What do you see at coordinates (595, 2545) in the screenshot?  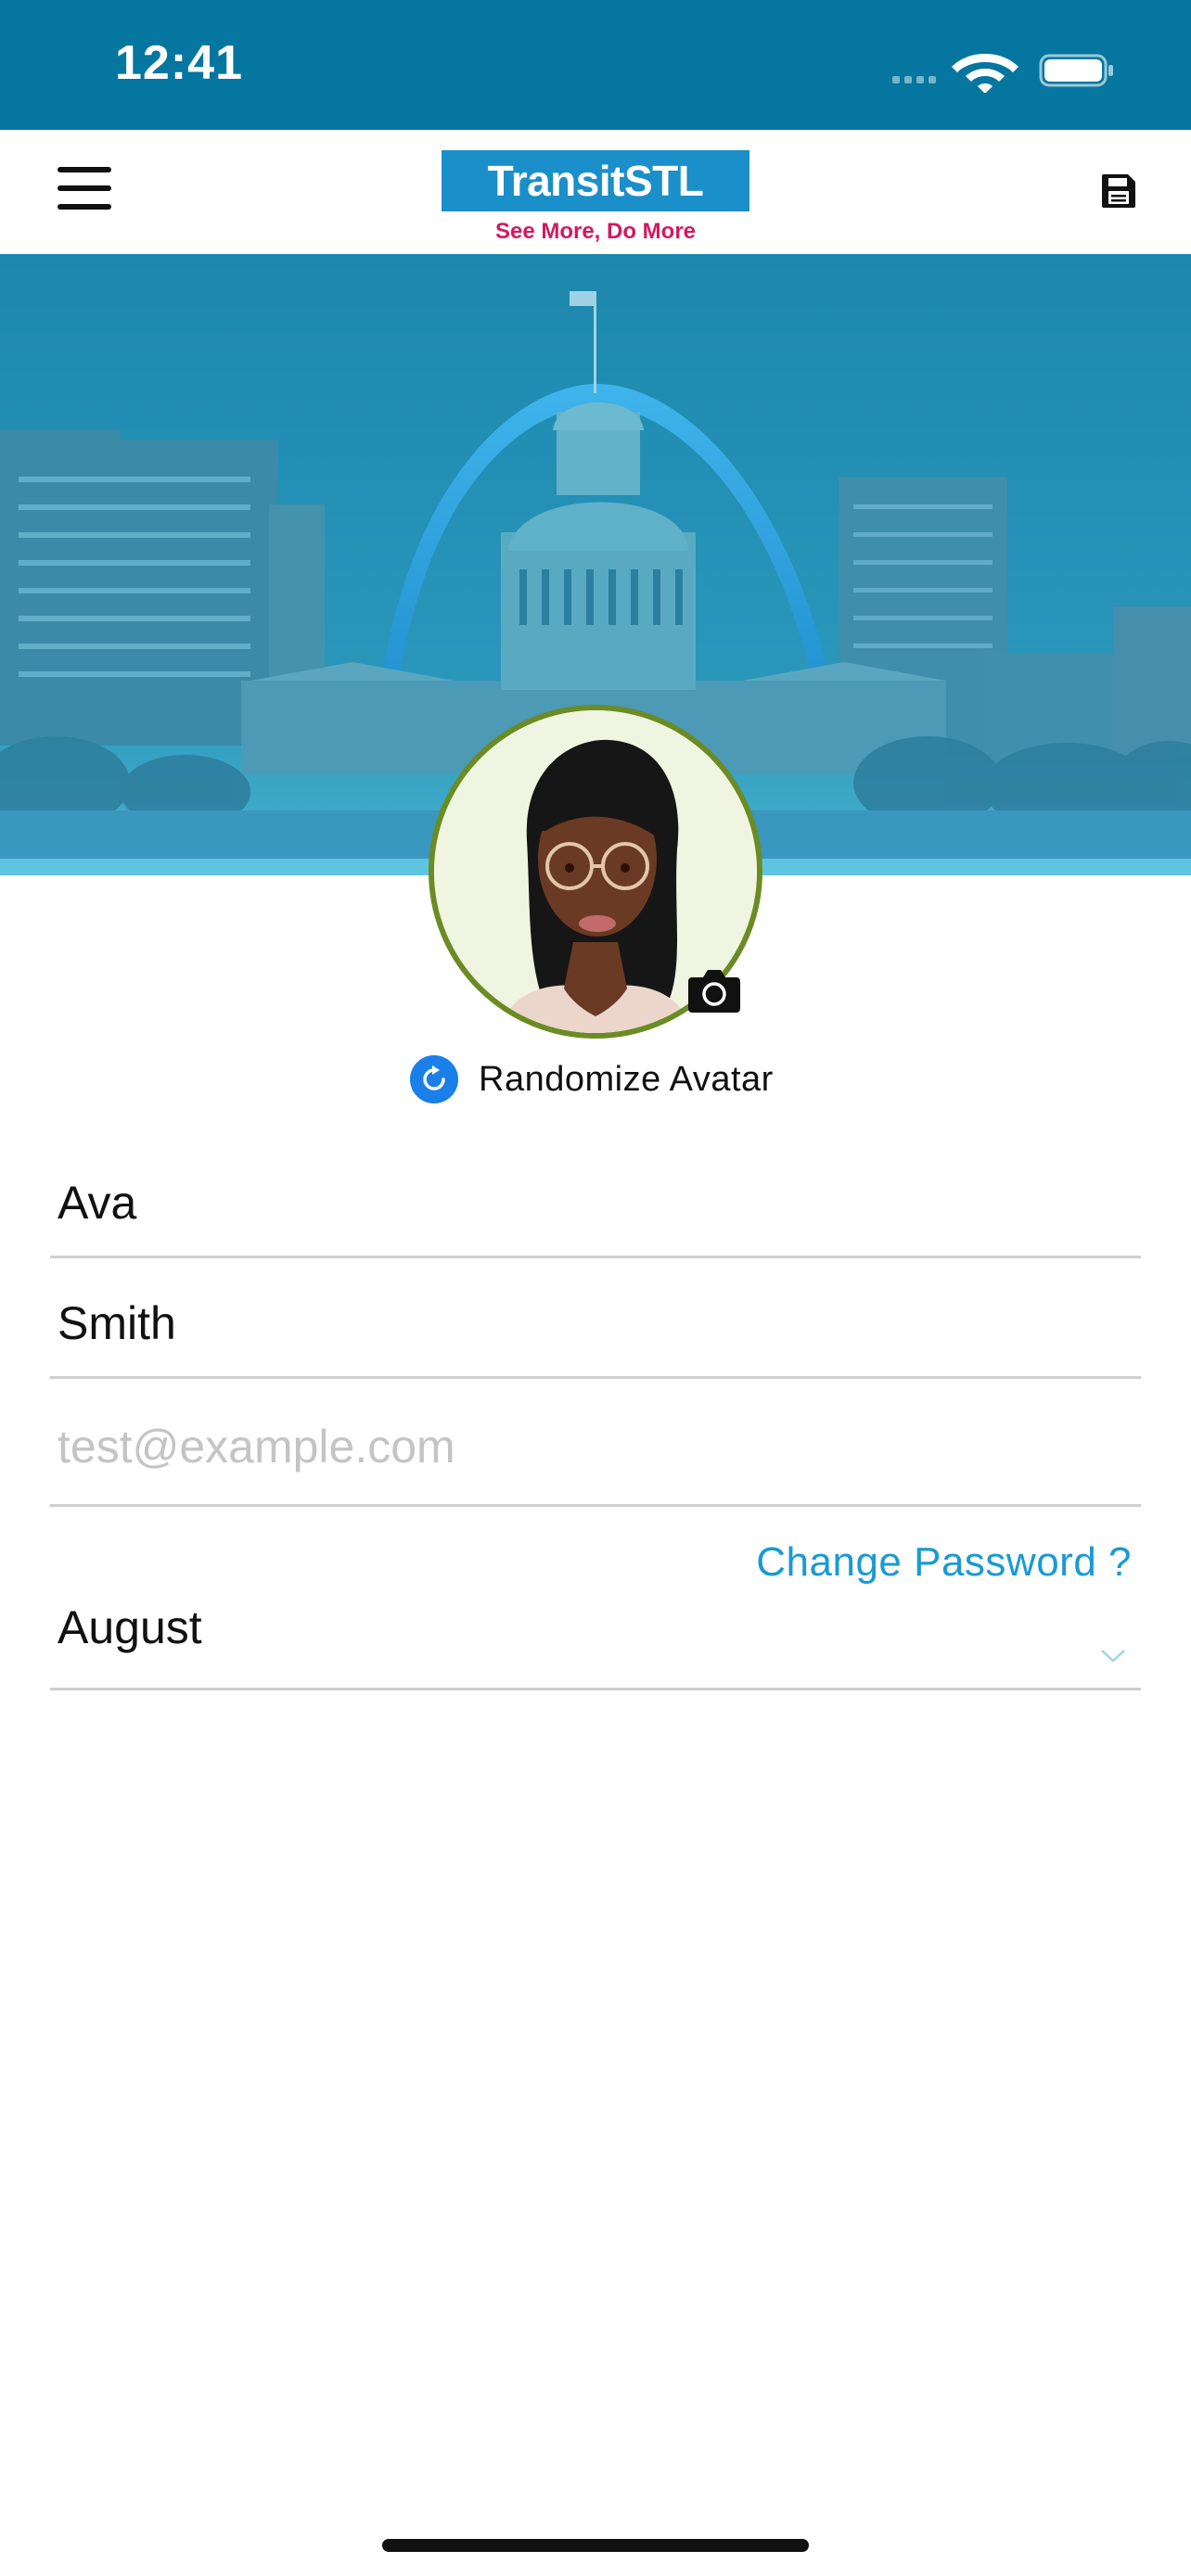 I see `home-indicator` at bounding box center [595, 2545].